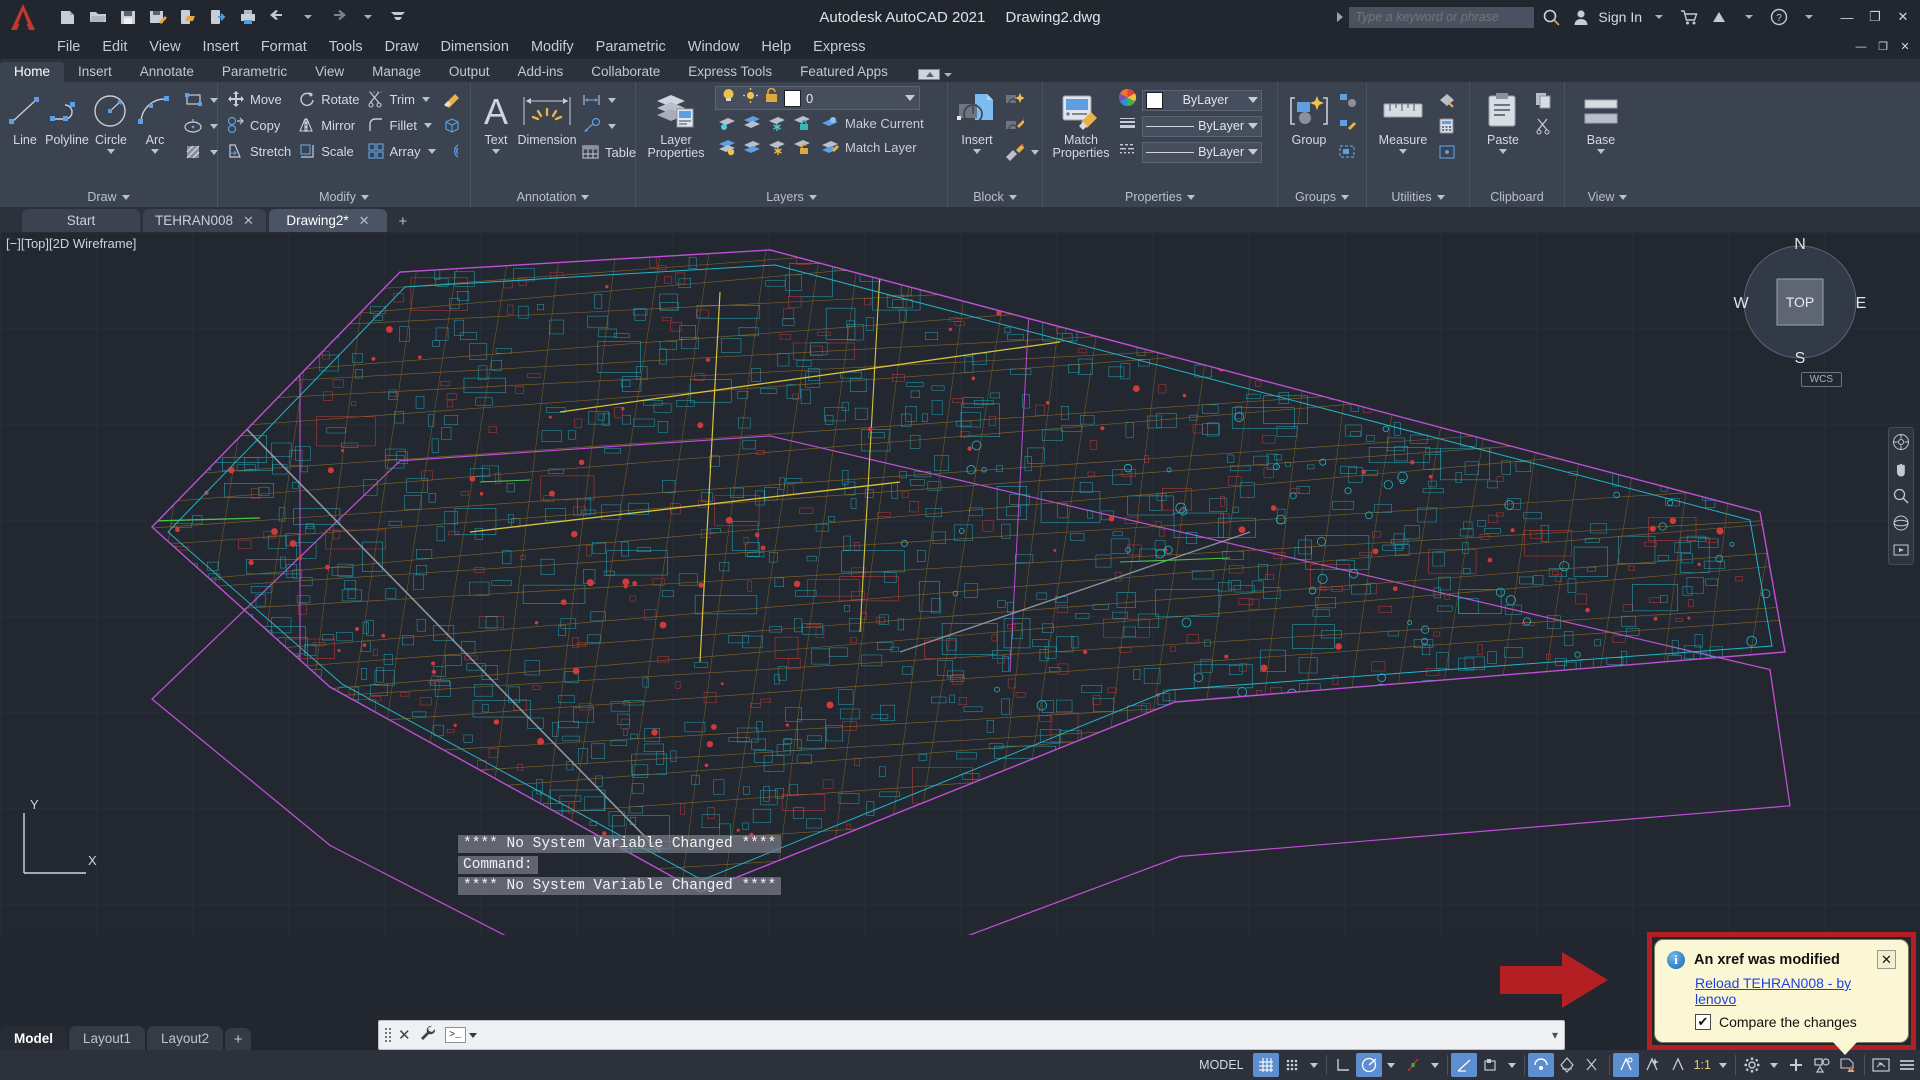  I want to click on paste-button: Paste, so click(1503, 121).